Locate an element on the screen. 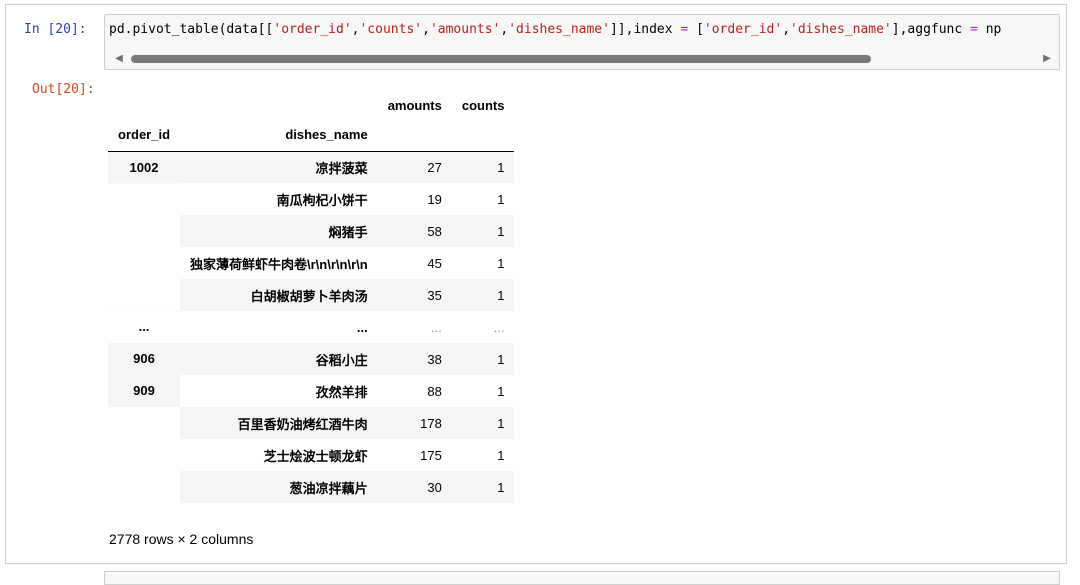 The image size is (1080, 585). cell-amounts: 35 is located at coordinates (414, 295).